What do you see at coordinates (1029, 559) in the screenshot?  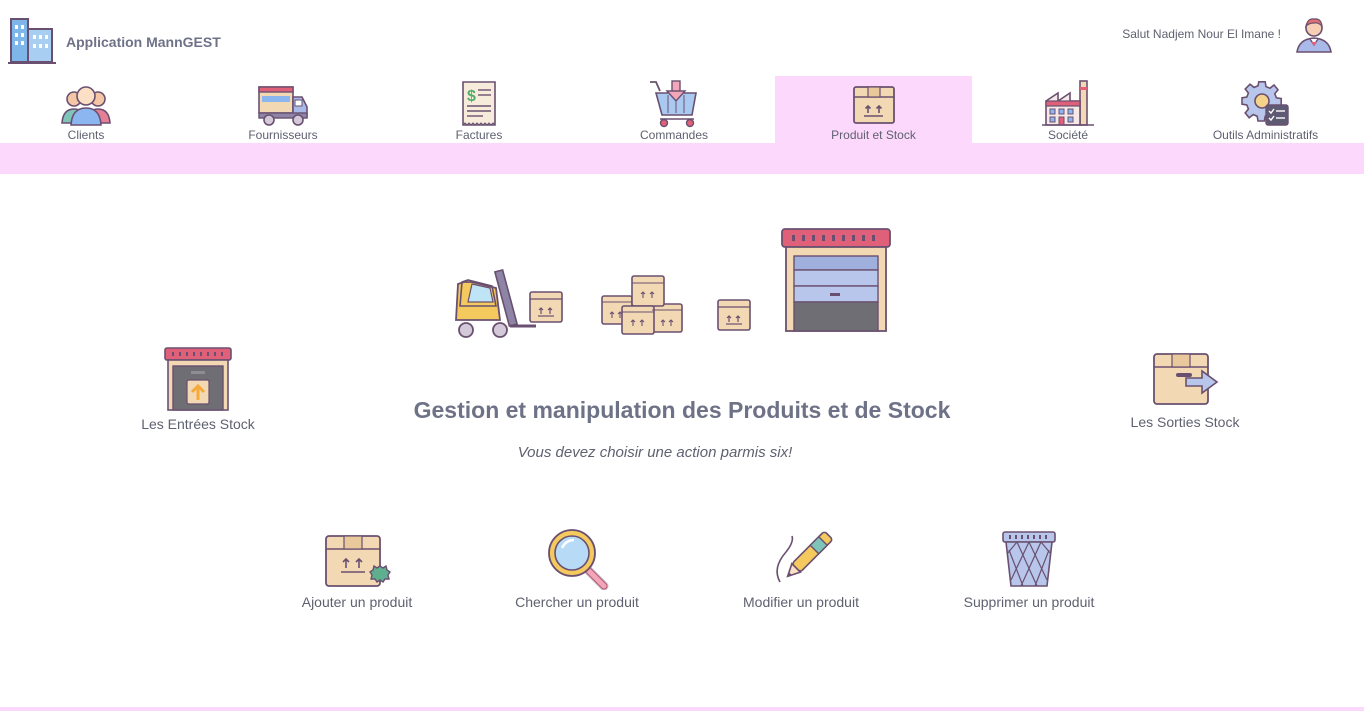 I see `trash-bin-icon` at bounding box center [1029, 559].